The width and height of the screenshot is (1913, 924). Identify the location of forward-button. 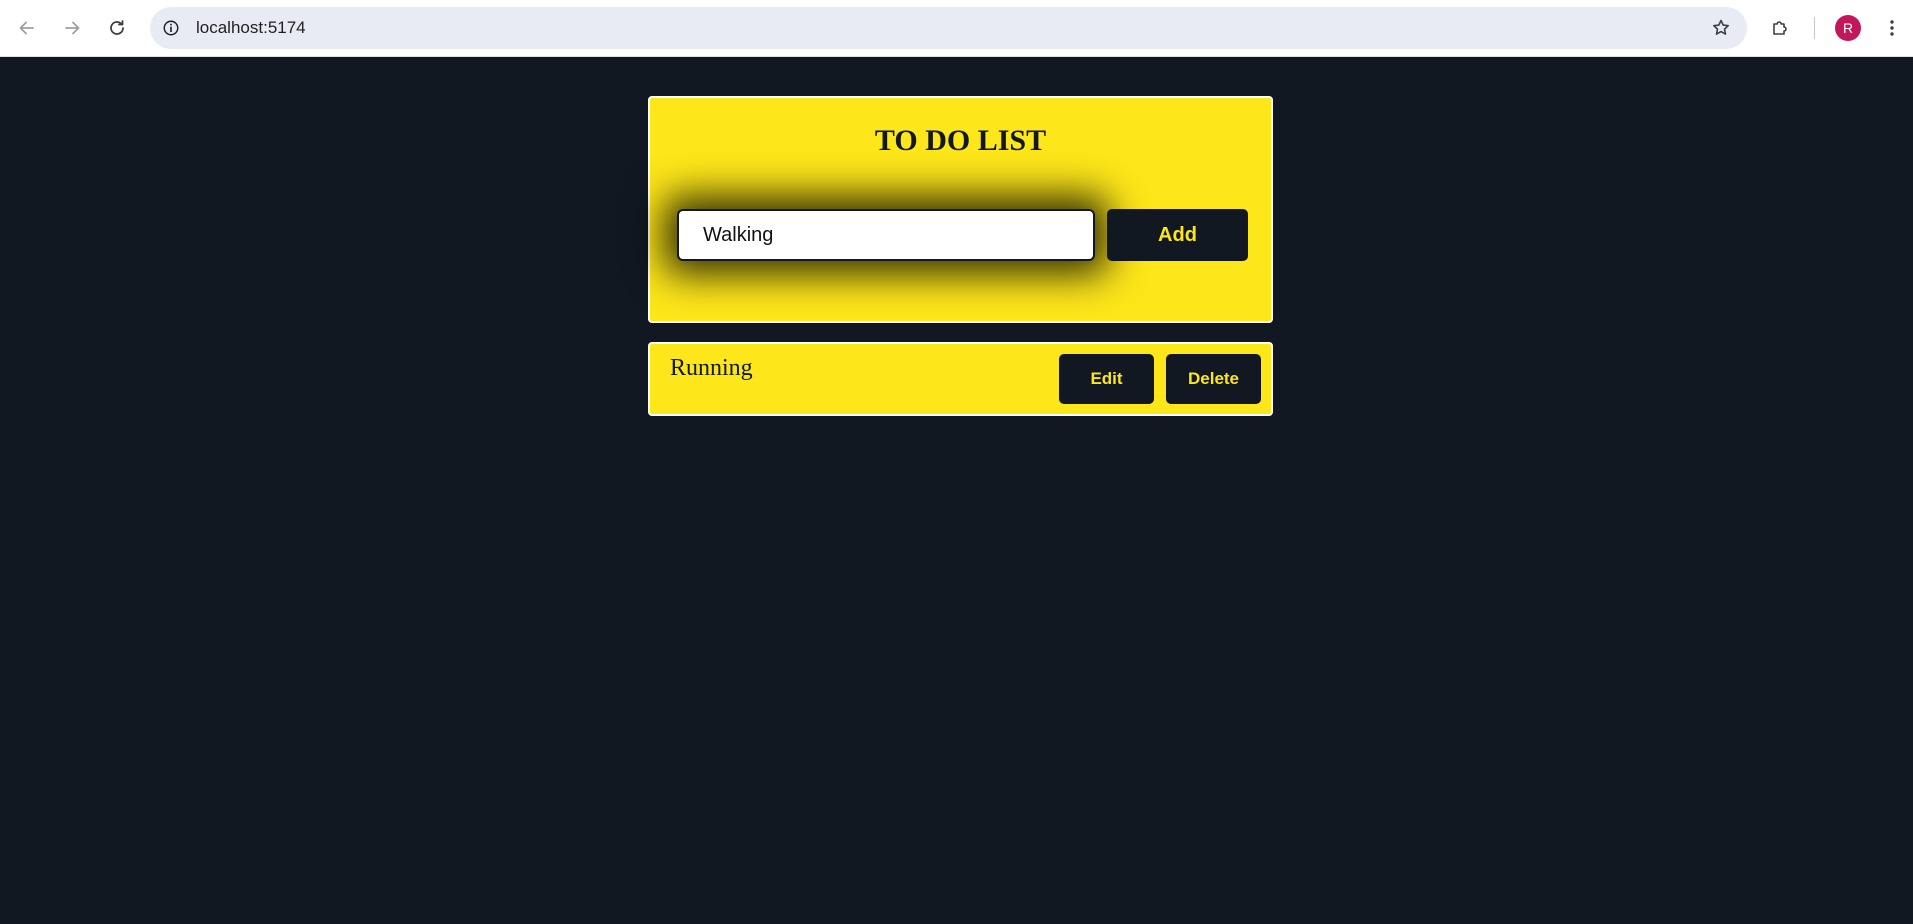
(72, 28).